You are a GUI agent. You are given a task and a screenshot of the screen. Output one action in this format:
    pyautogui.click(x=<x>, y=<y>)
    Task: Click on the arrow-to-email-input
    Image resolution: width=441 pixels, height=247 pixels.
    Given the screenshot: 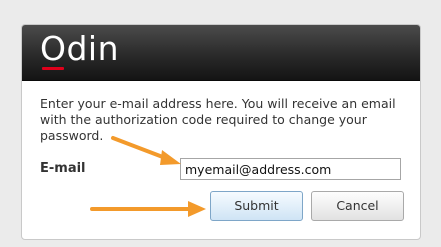 What is the action you would take?
    pyautogui.click(x=146, y=150)
    